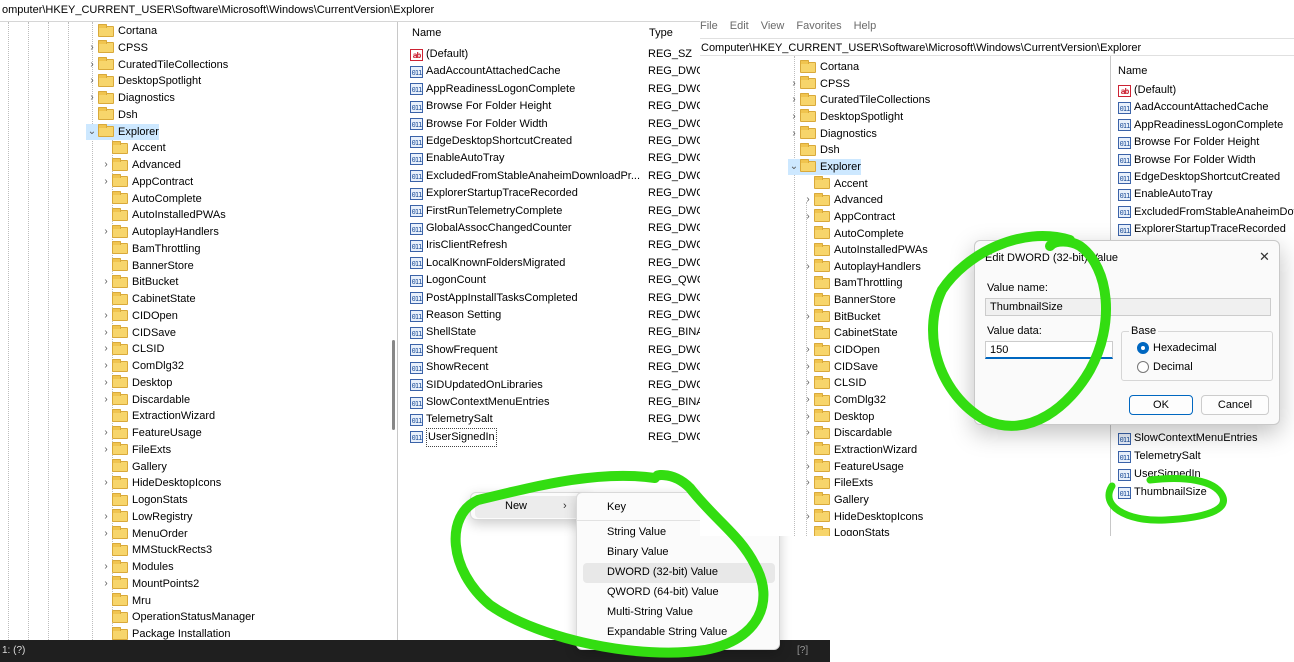  Describe the element at coordinates (1143, 367) in the screenshot. I see `radio-decimal` at that location.